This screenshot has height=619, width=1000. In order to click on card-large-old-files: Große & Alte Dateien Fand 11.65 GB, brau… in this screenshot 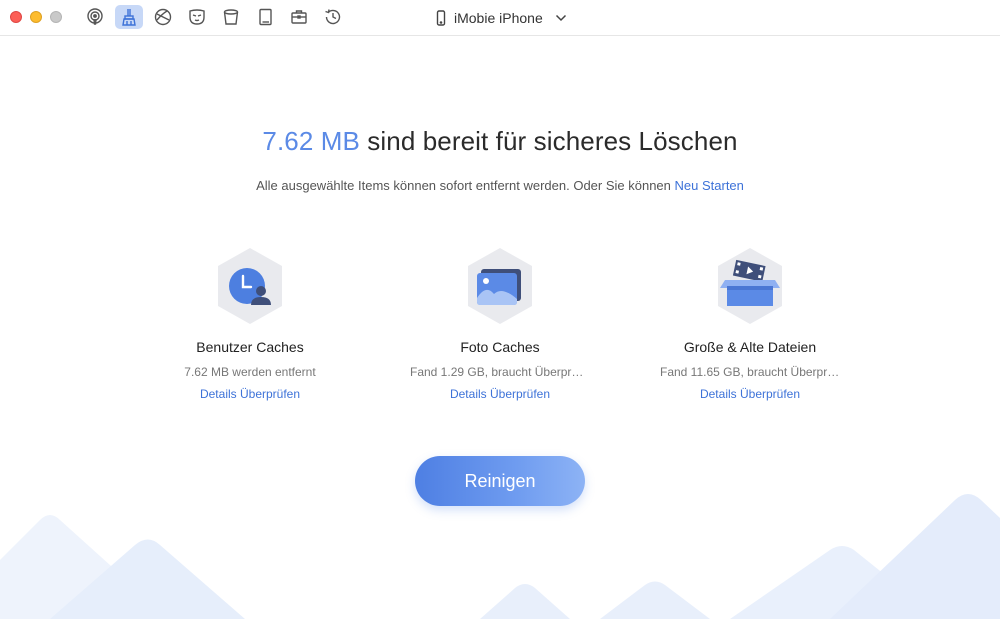, I will do `click(750, 323)`.